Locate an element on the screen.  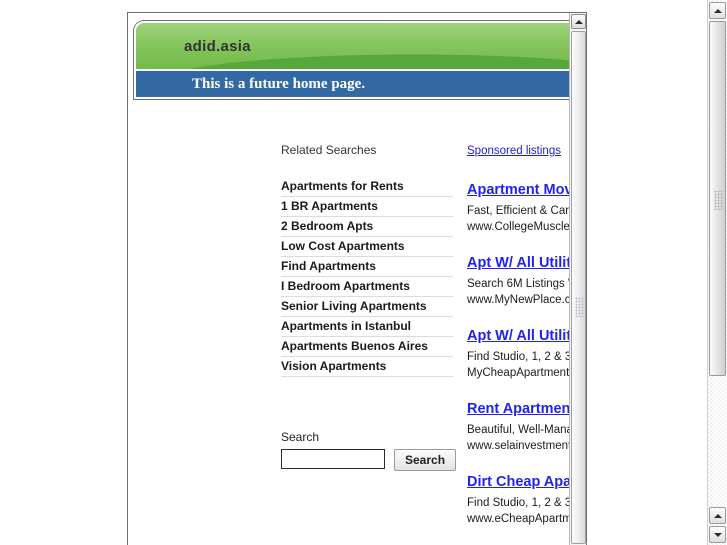
search-button: Search is located at coordinates (425, 460).